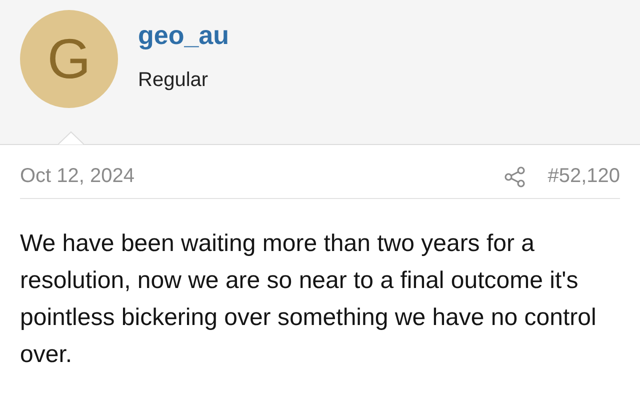 The height and width of the screenshot is (406, 640). I want to click on user-role: Regular, so click(174, 80).